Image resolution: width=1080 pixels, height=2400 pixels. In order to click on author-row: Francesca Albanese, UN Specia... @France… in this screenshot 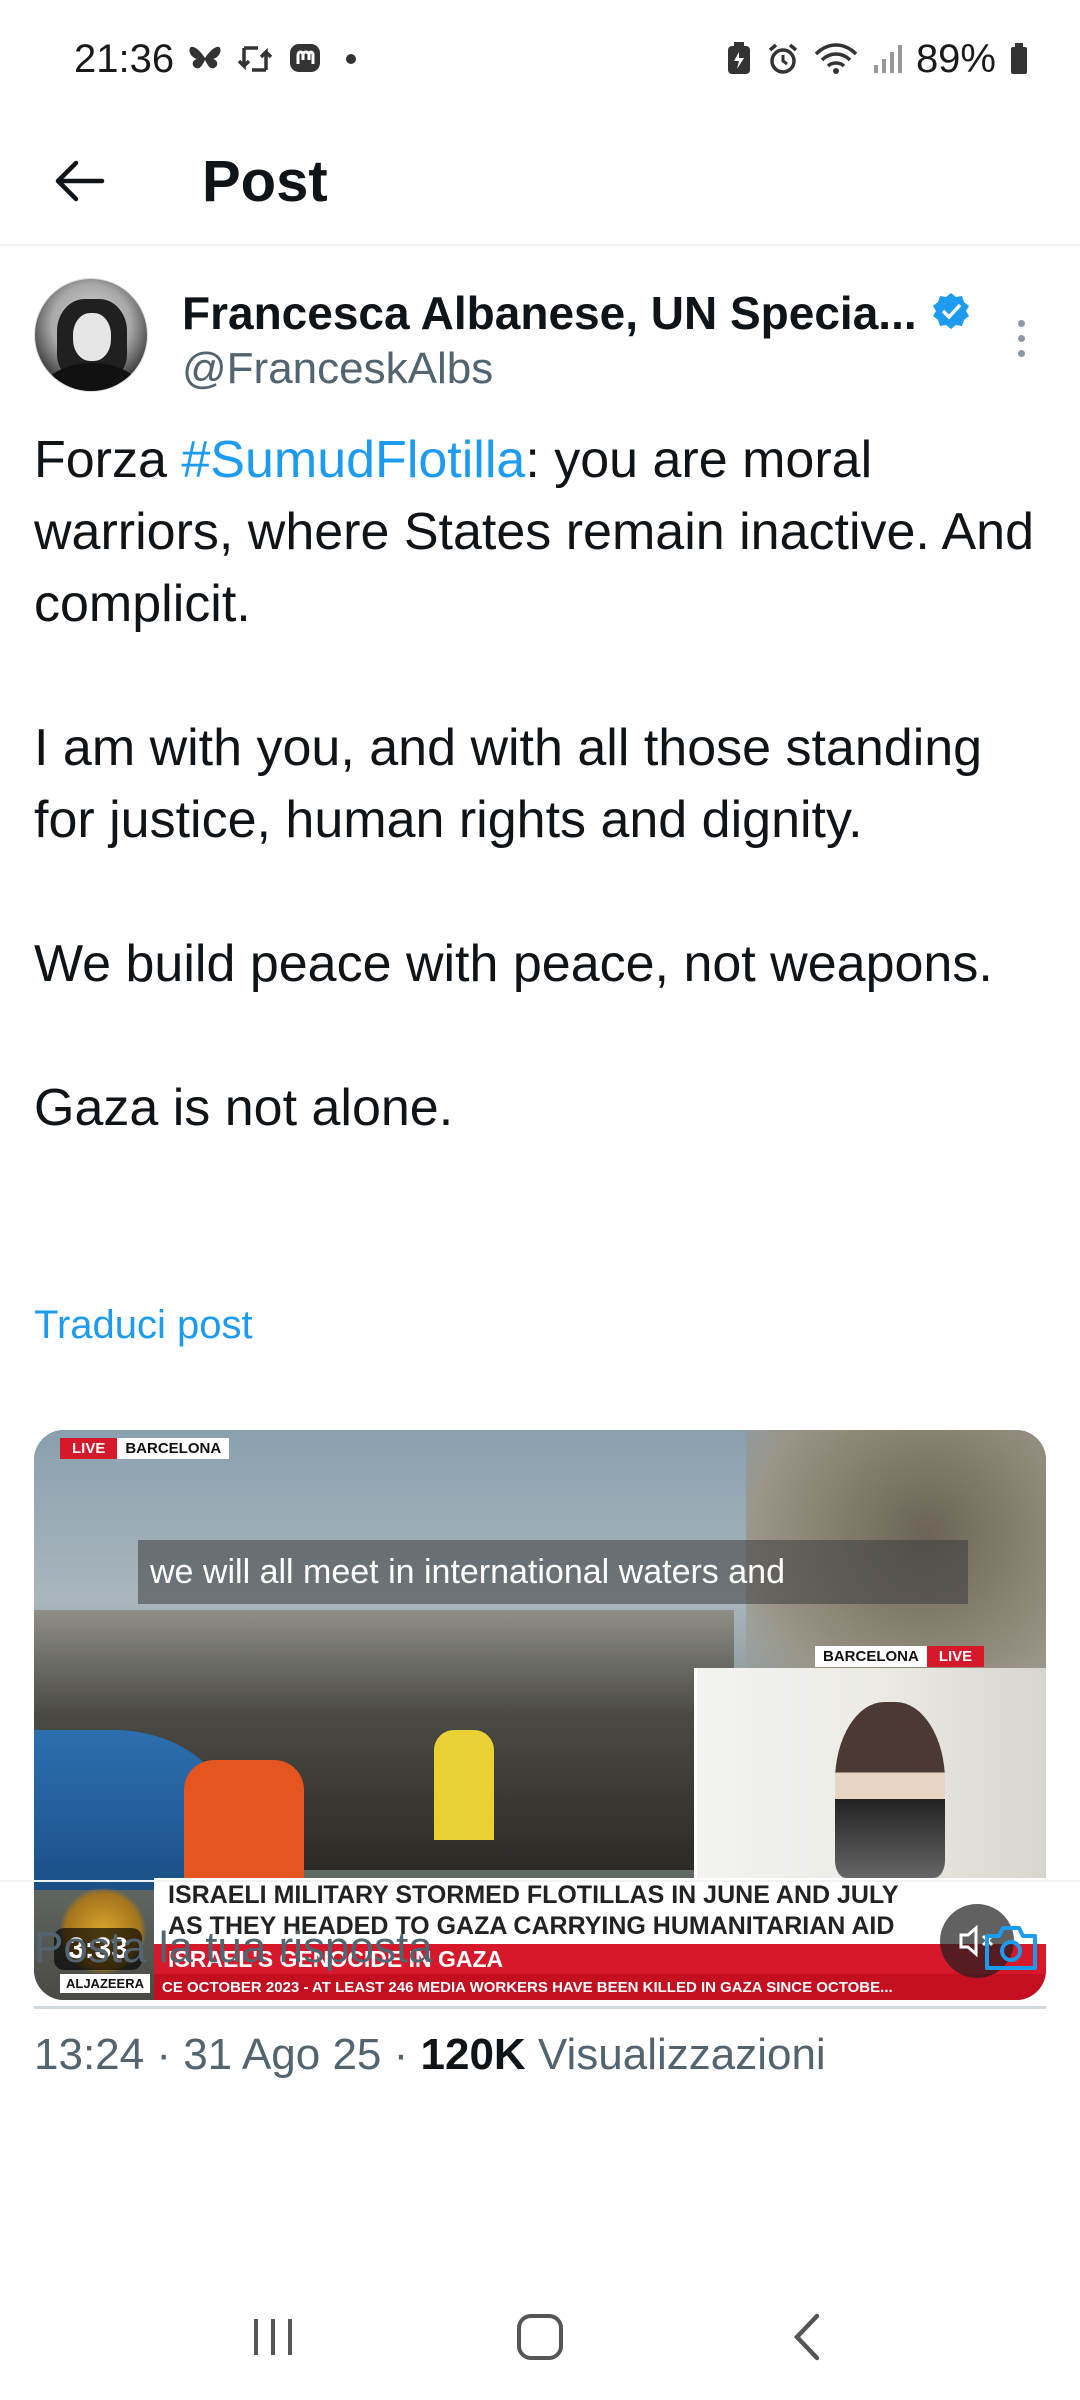, I will do `click(540, 338)`.